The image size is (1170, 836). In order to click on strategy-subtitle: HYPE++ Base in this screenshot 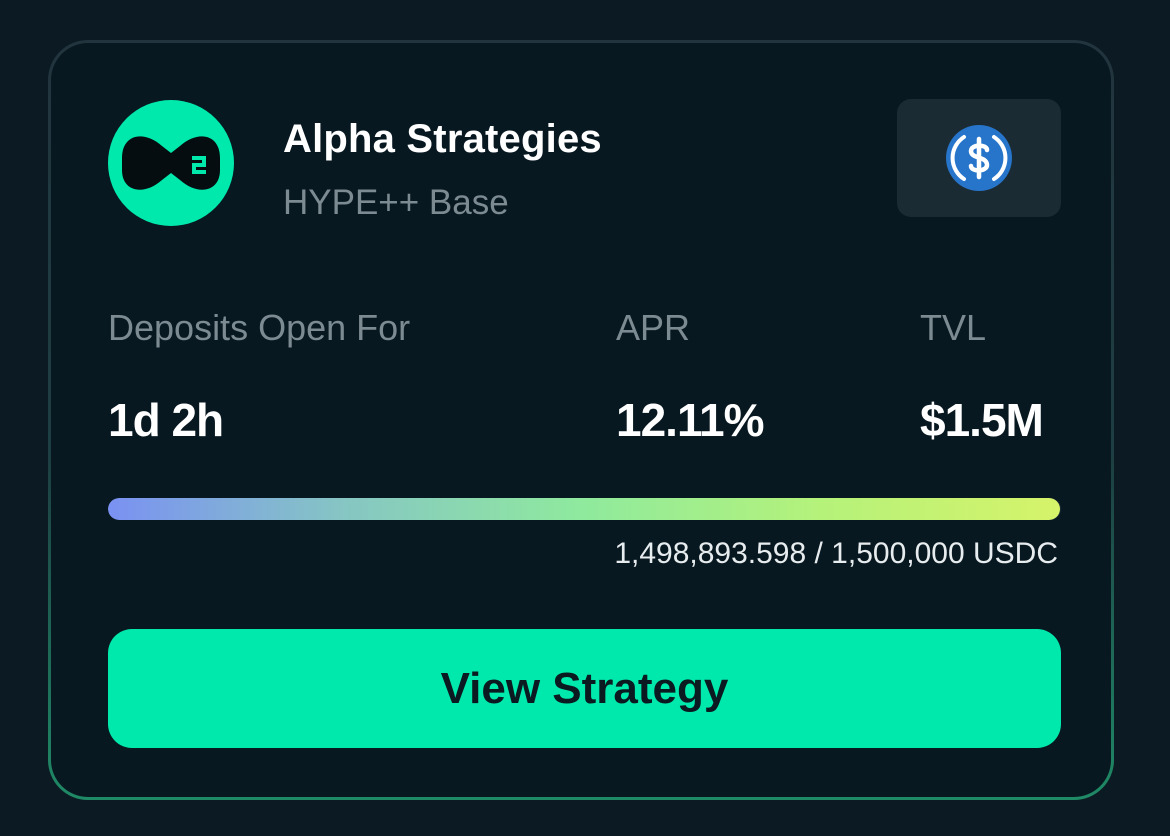, I will do `click(396, 202)`.